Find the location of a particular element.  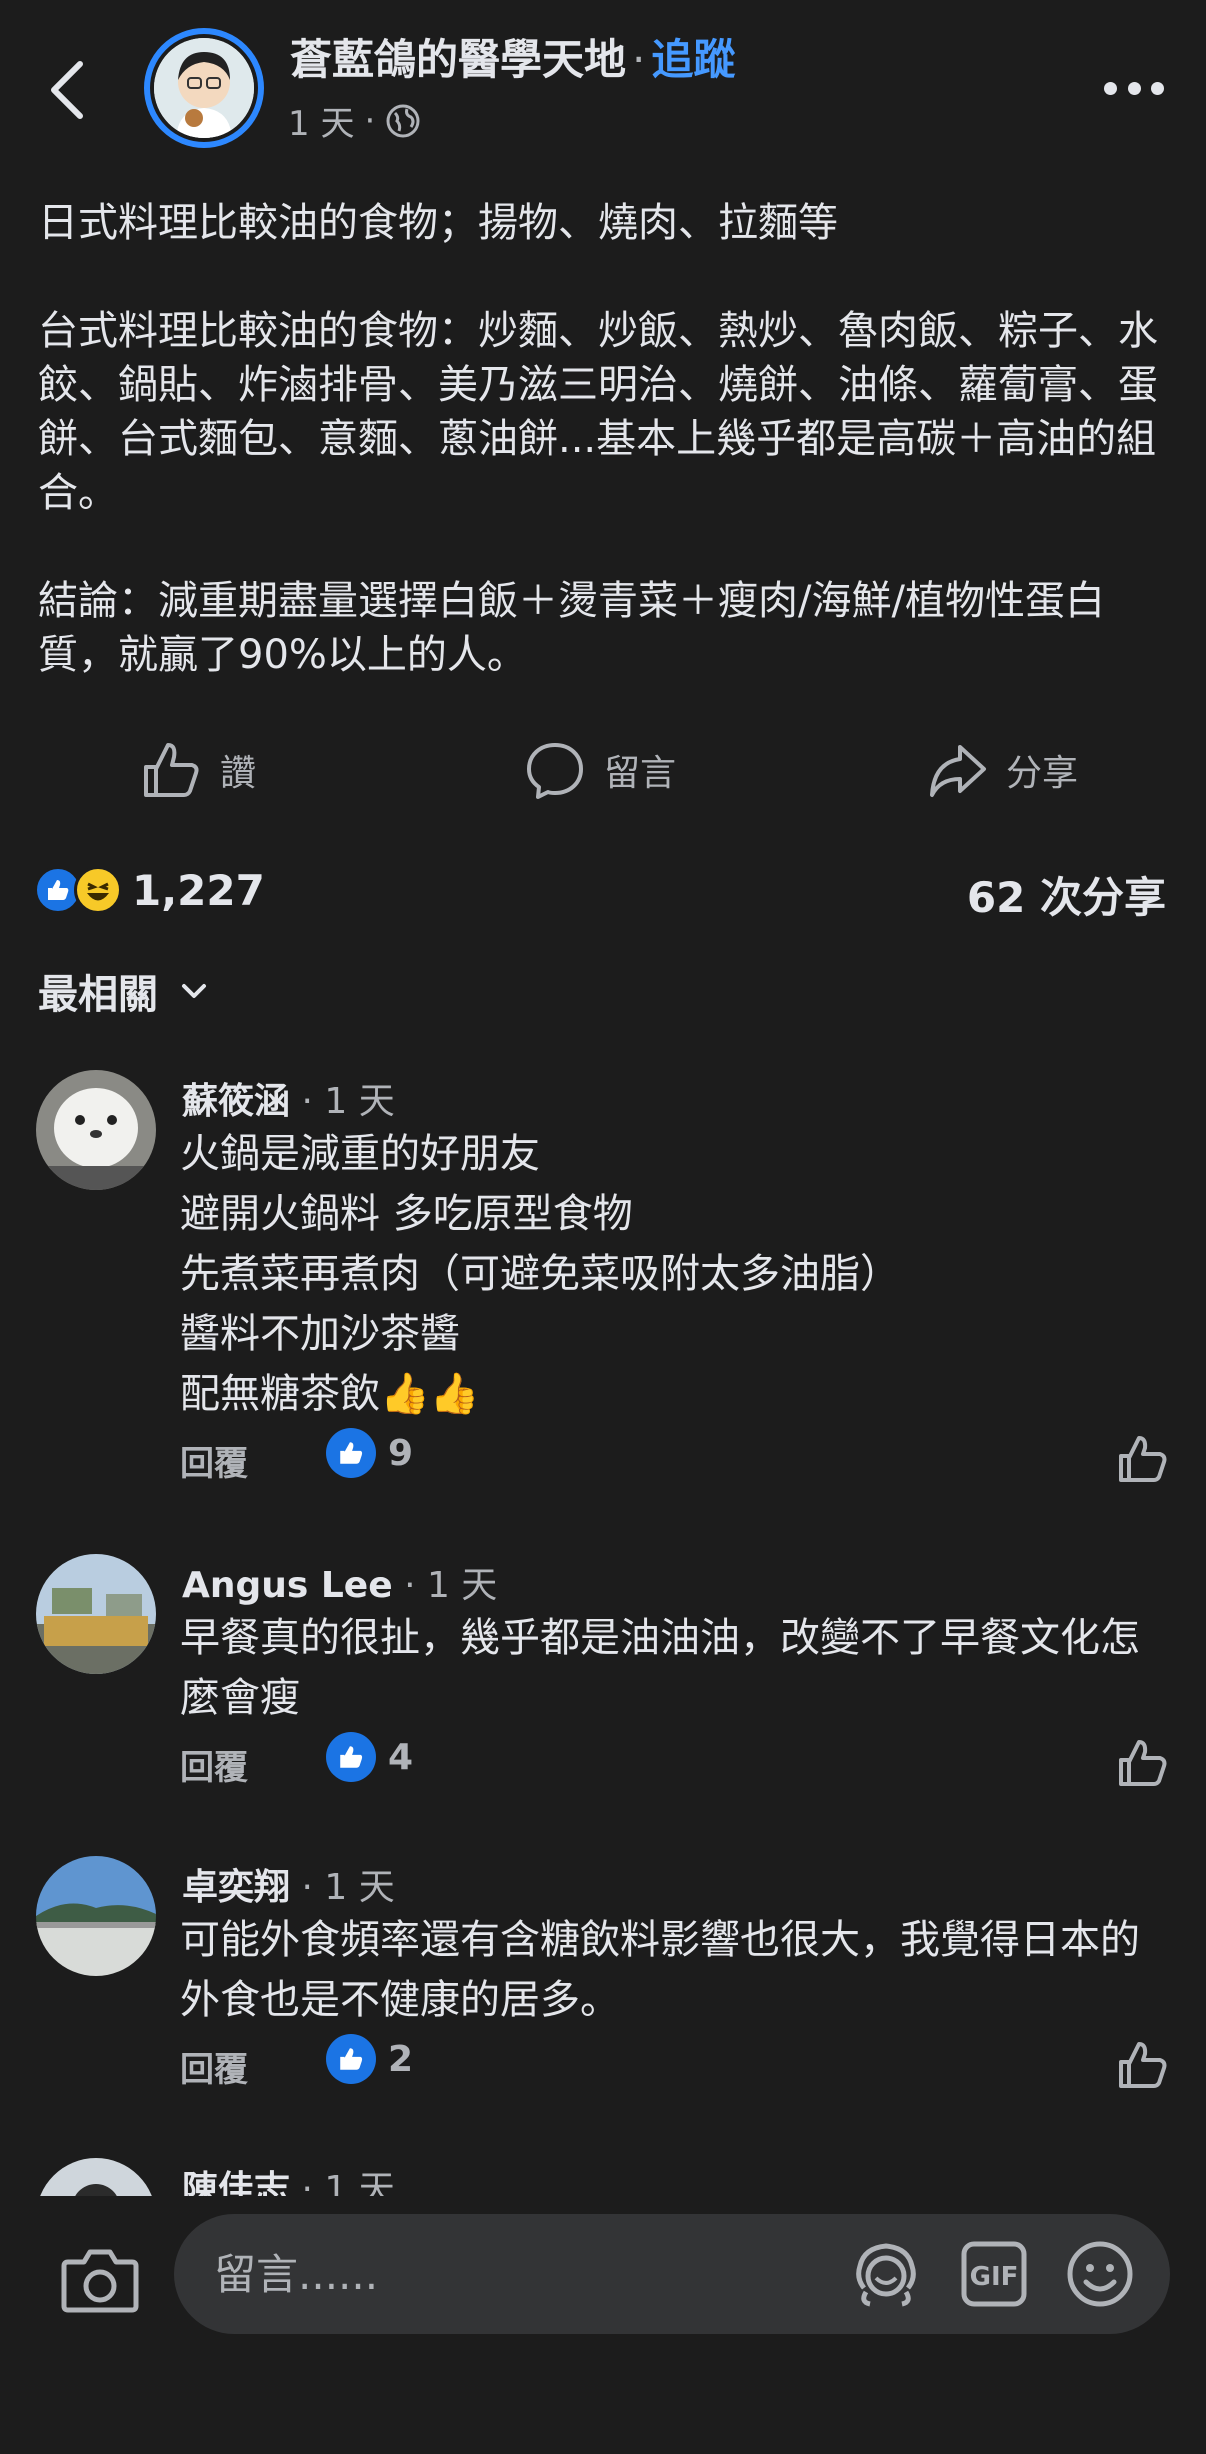

comment-header: Angus Lee · 1 天 is located at coordinates (339, 1582).